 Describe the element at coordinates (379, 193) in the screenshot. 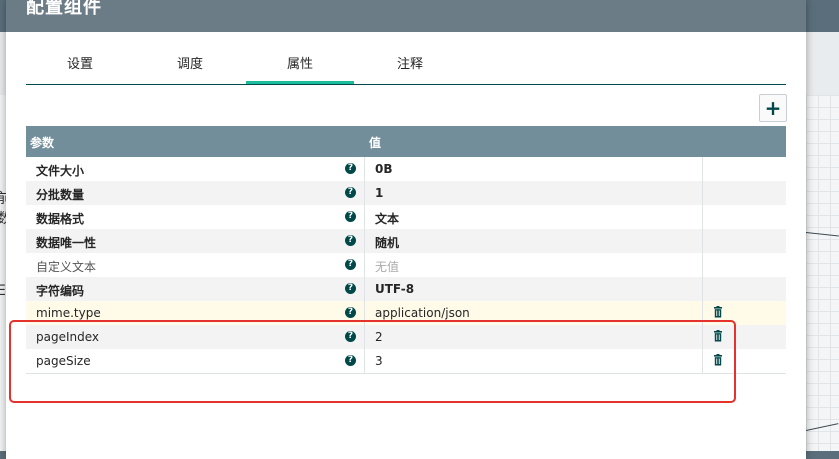

I see `property-value: 1` at that location.